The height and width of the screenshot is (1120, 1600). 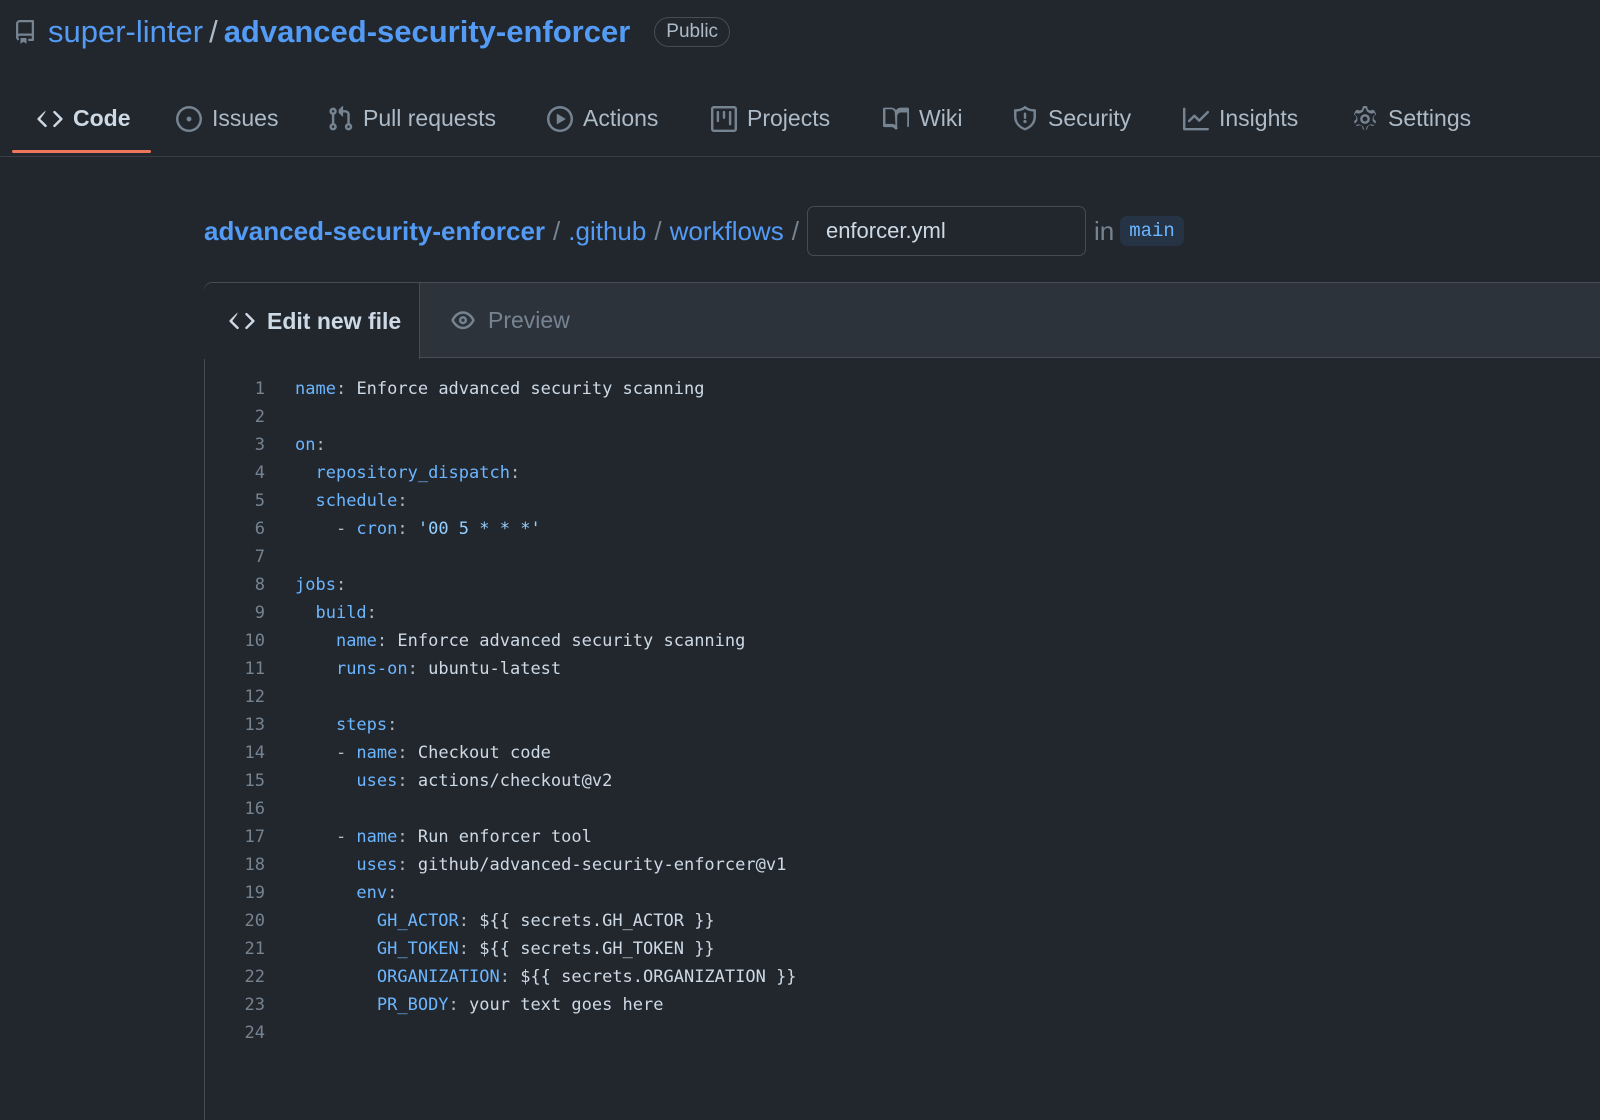 I want to click on breadcrumb-repo-link: advanced-security-enforcer, so click(x=374, y=231).